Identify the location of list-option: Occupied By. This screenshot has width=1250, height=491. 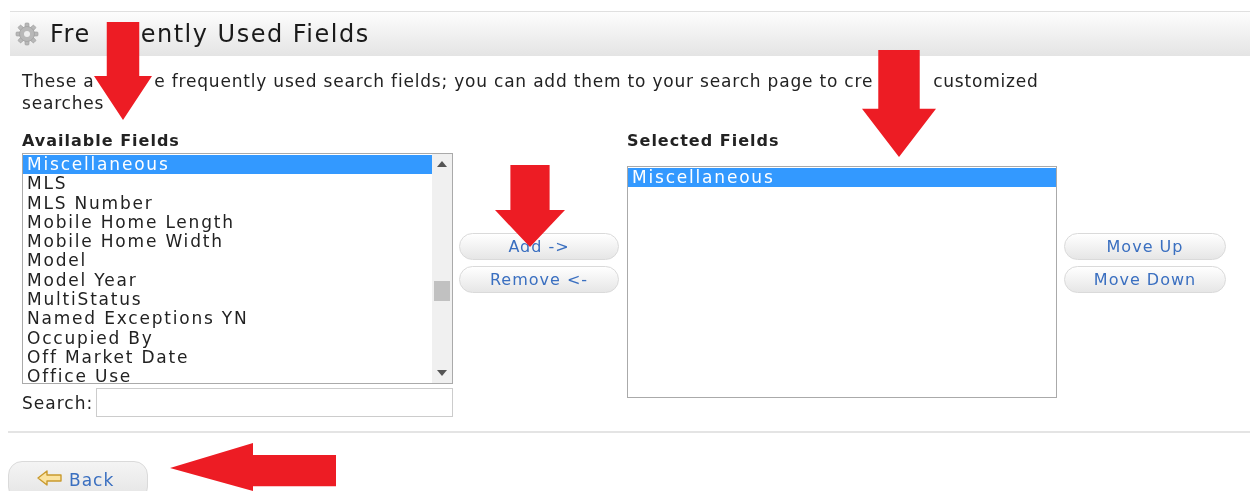
(227, 338).